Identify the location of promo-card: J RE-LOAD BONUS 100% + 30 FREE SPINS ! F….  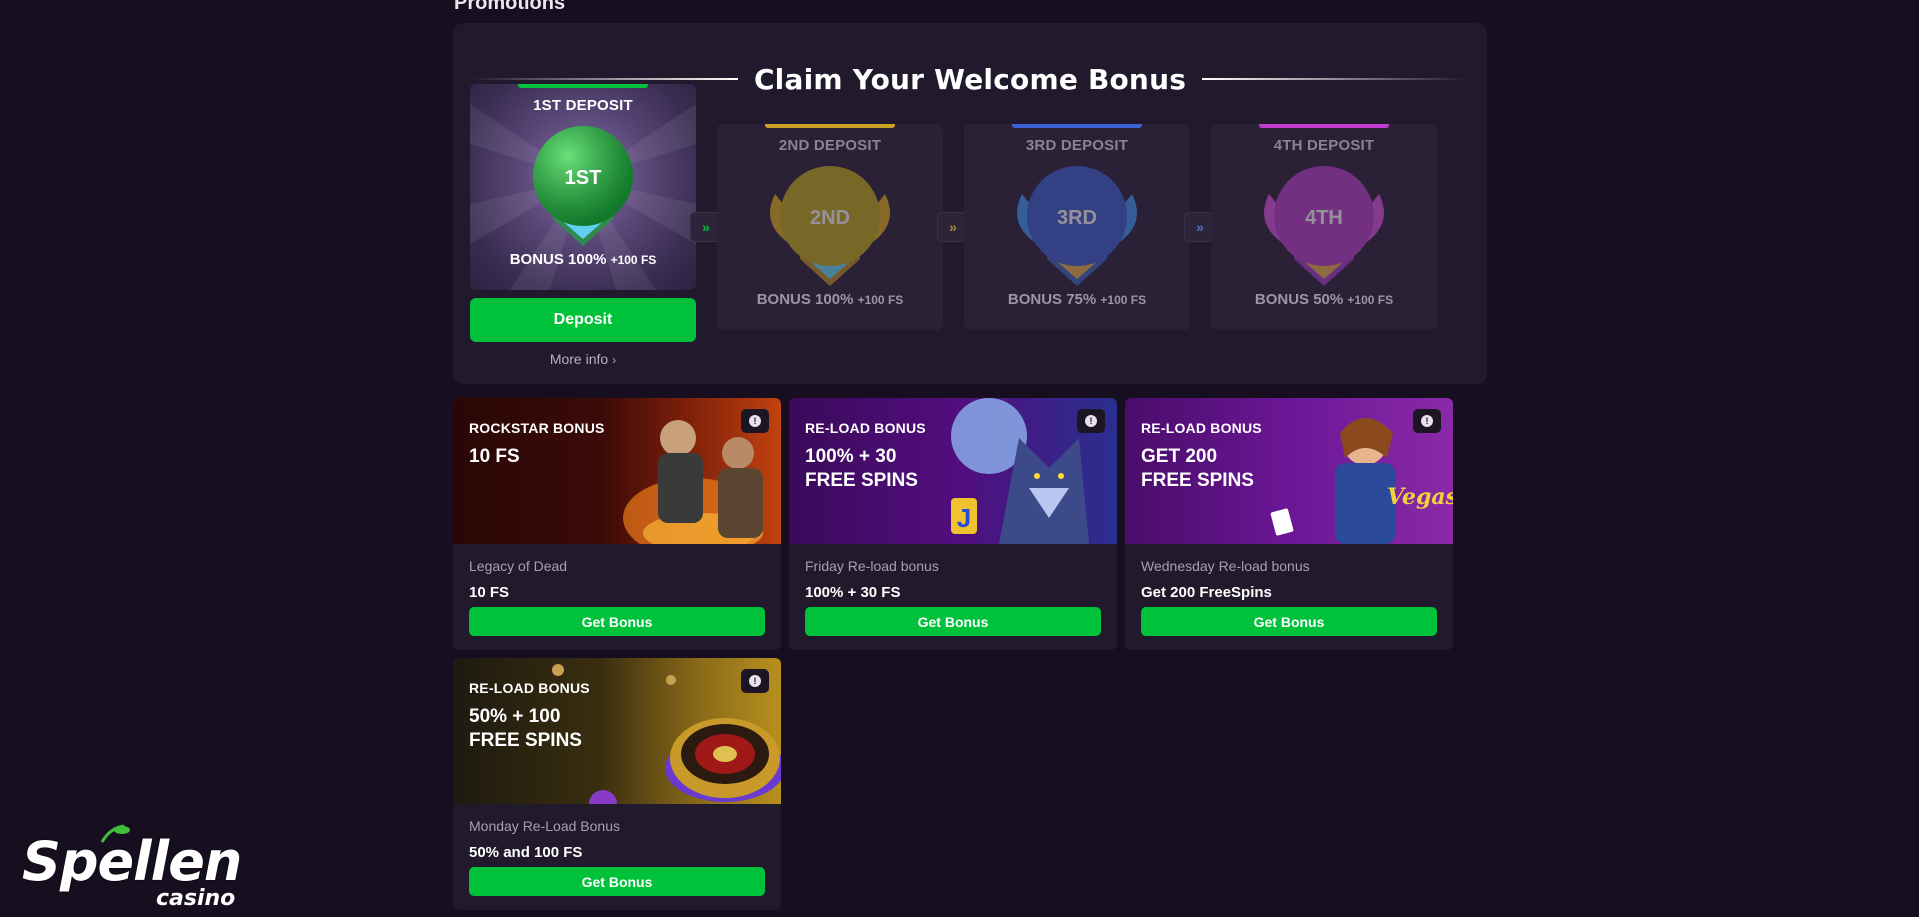
(953, 524).